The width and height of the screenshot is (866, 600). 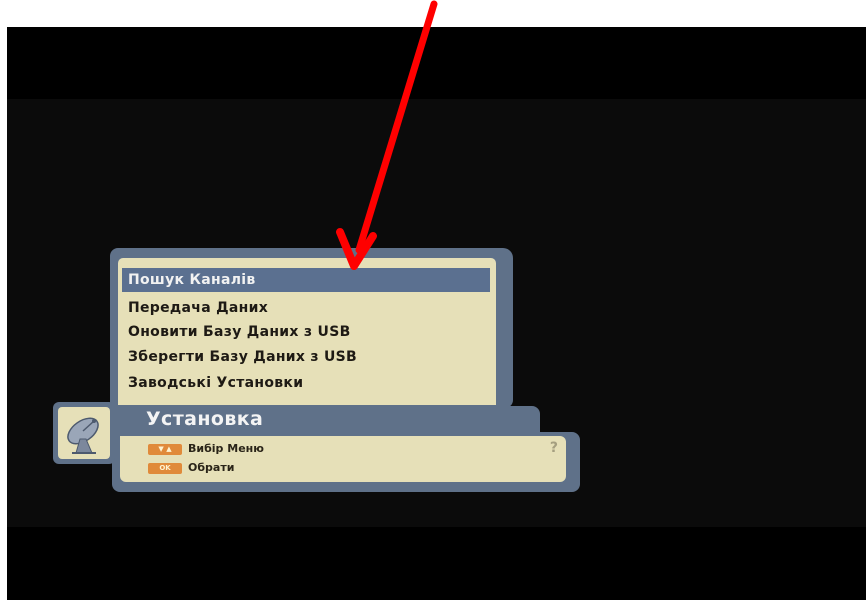 I want to click on help-panel: ▼ ▲ Вибір Меню OK Обрати ?, so click(x=346, y=462).